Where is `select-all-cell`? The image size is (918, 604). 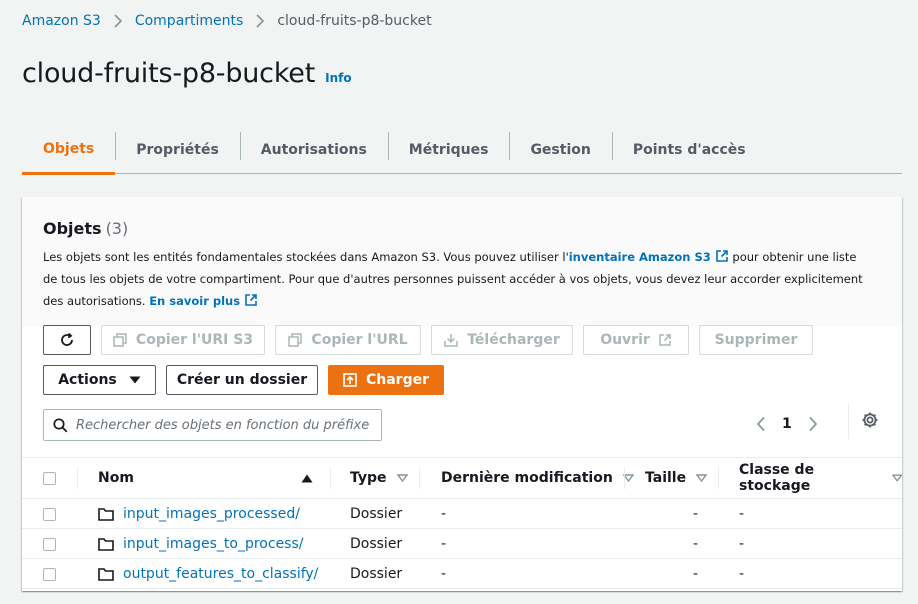 select-all-cell is located at coordinates (49, 478).